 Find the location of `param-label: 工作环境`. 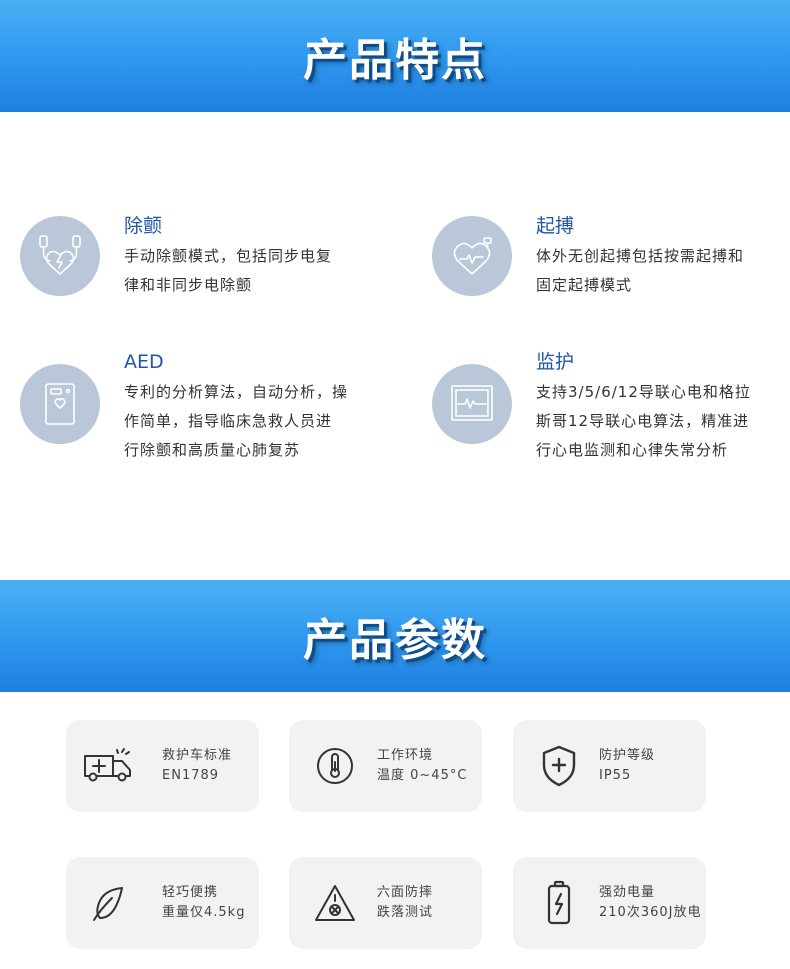

param-label: 工作环境 is located at coordinates (405, 755).